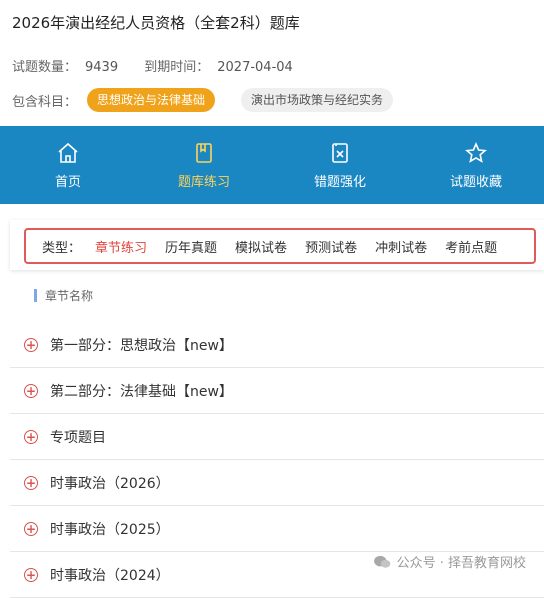 This screenshot has height=598, width=544. I want to click on exam-meta: 试题数量： 9439 到期时间： 2027-04-04, so click(163, 65).